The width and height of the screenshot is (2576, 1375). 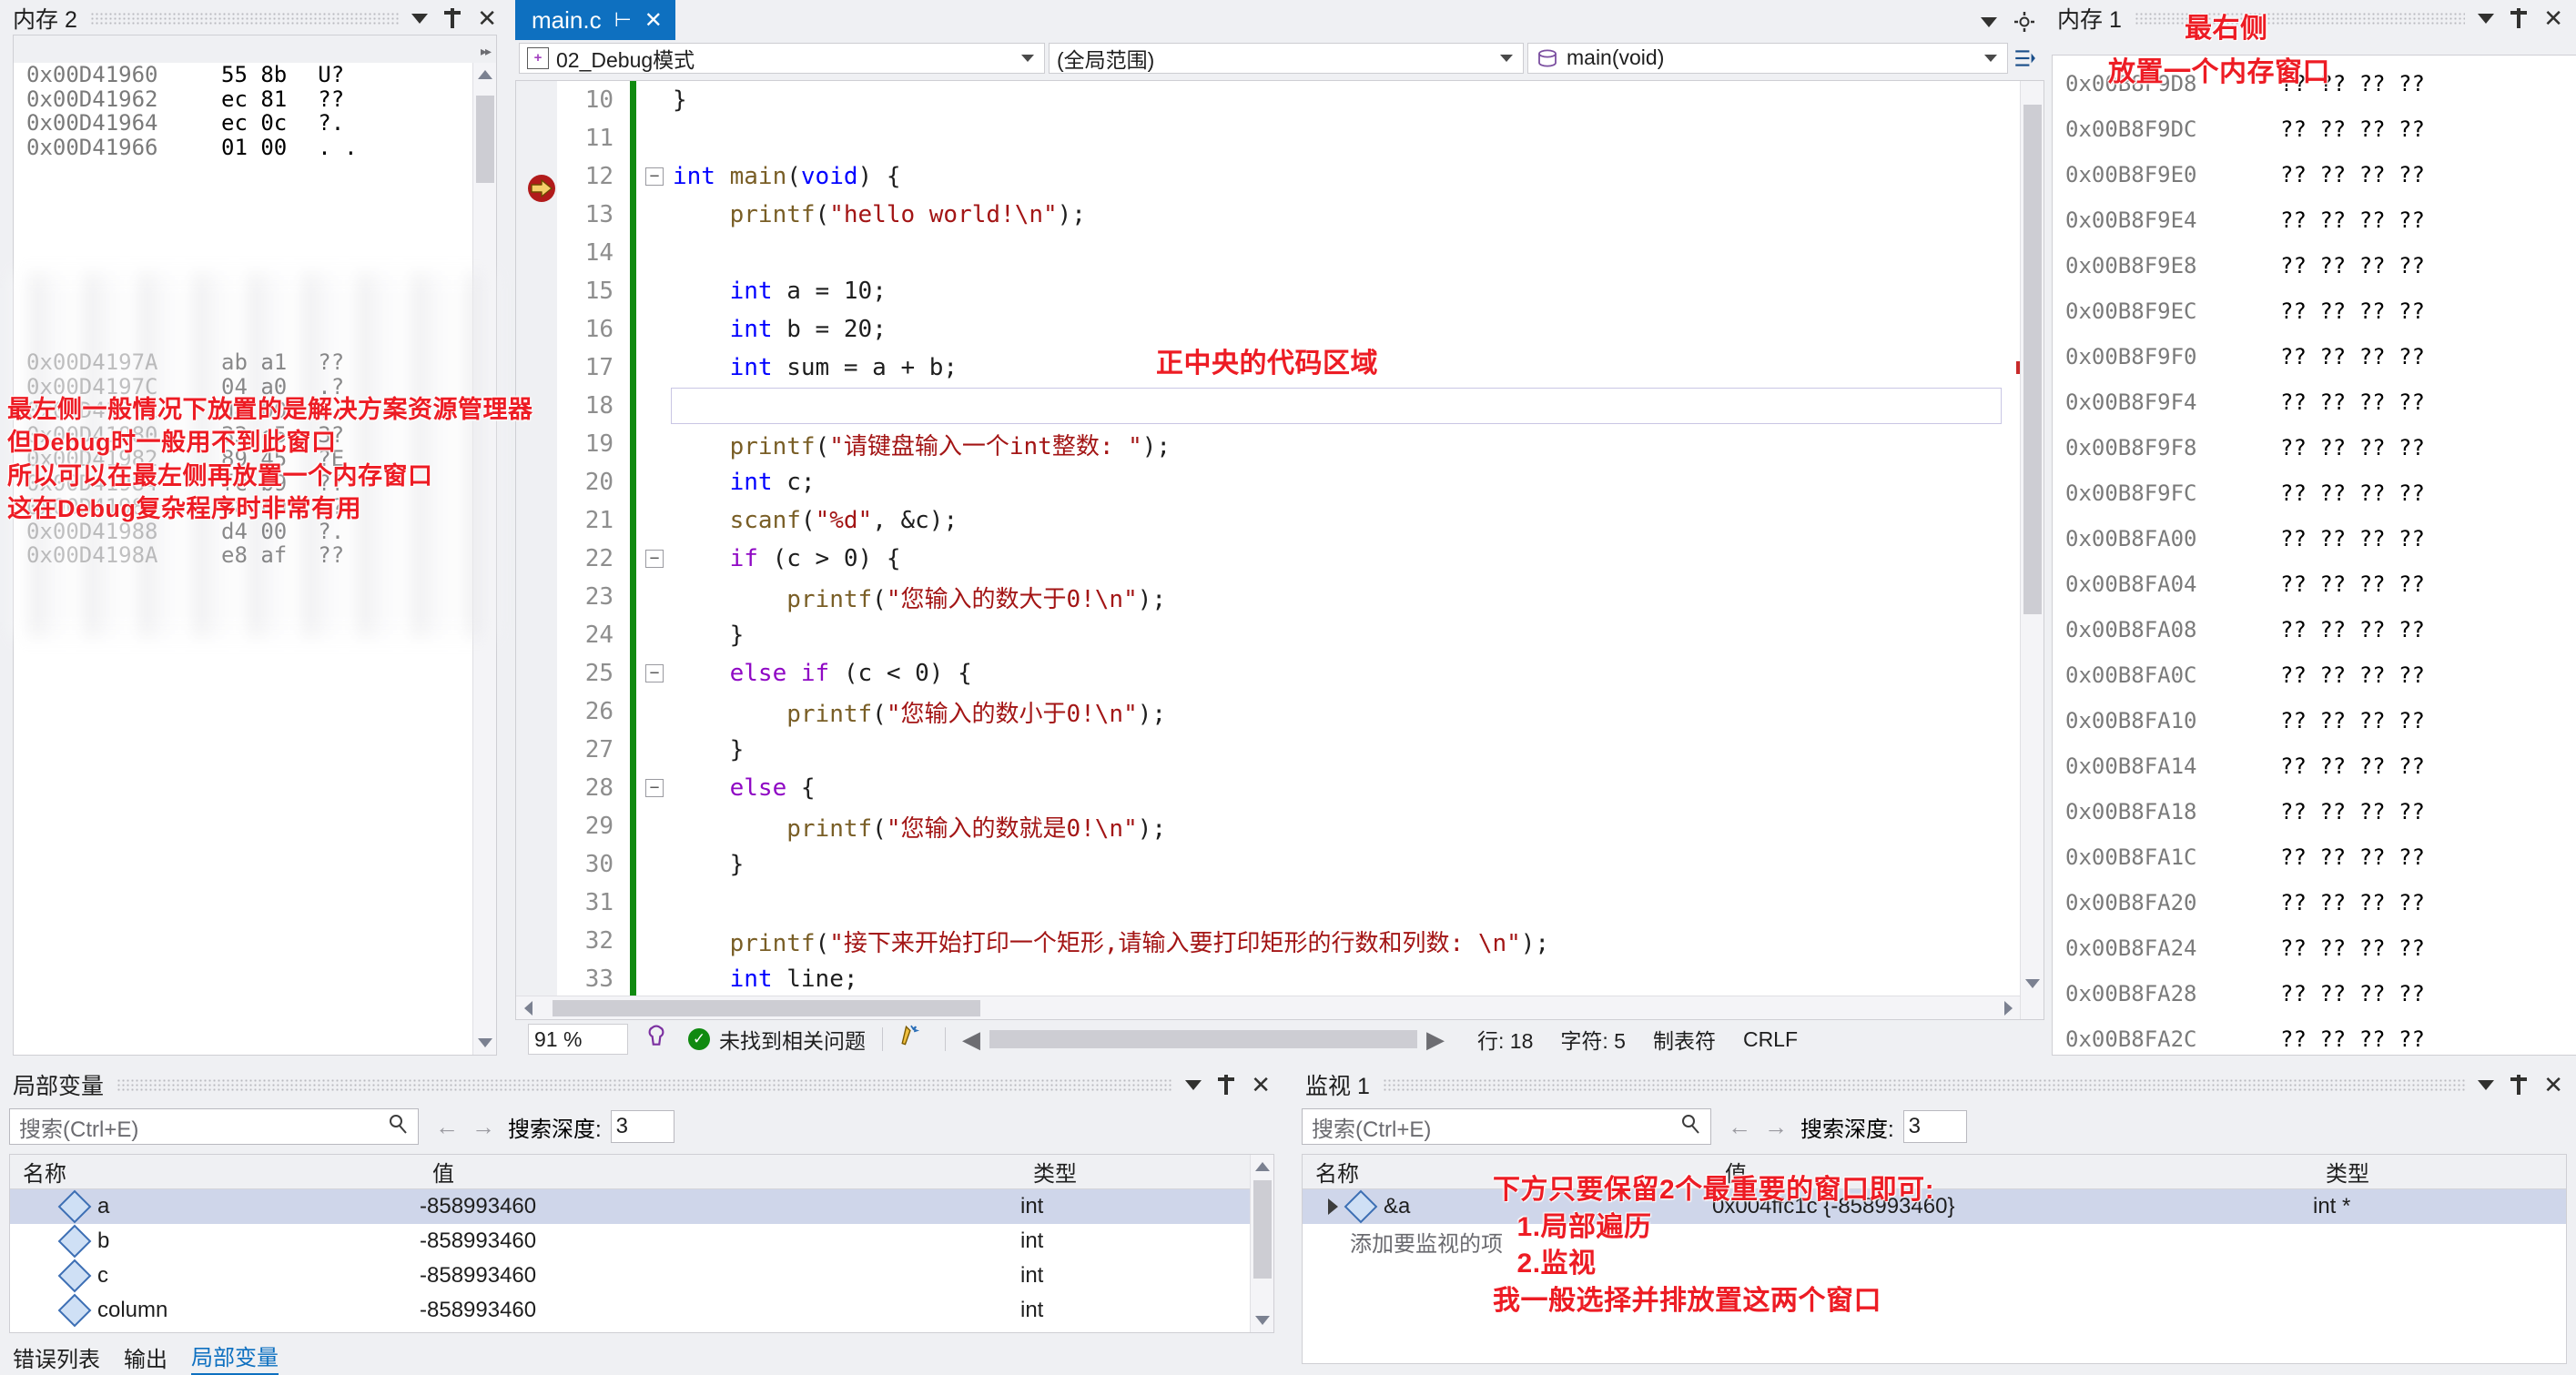 I want to click on code-line: 12− int main(void) {, so click(x=1268, y=176).